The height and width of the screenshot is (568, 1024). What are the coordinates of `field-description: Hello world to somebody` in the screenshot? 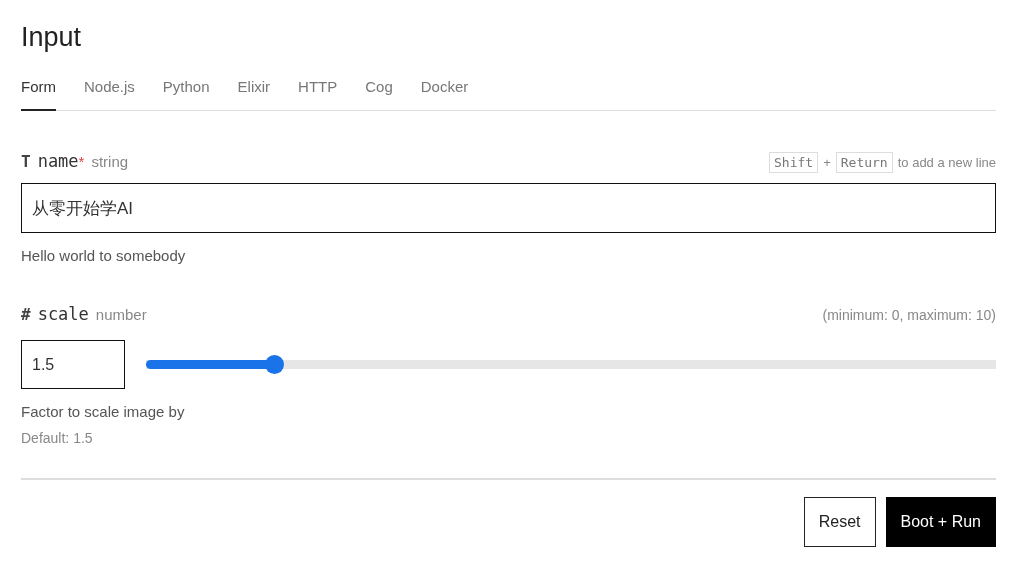 It's located at (104, 255).